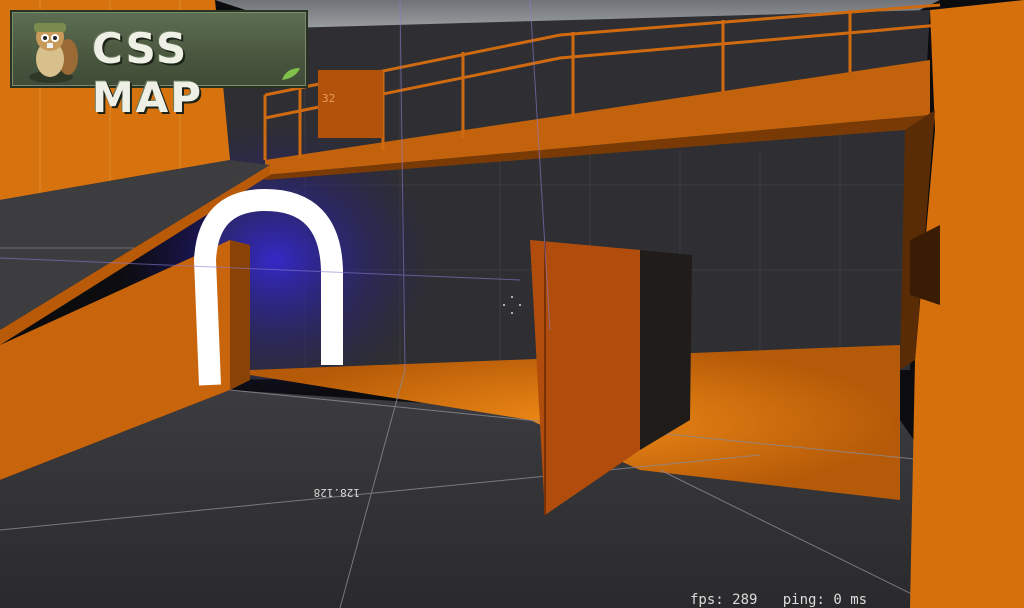  I want to click on beaver-mascot-icon, so click(53, 53).